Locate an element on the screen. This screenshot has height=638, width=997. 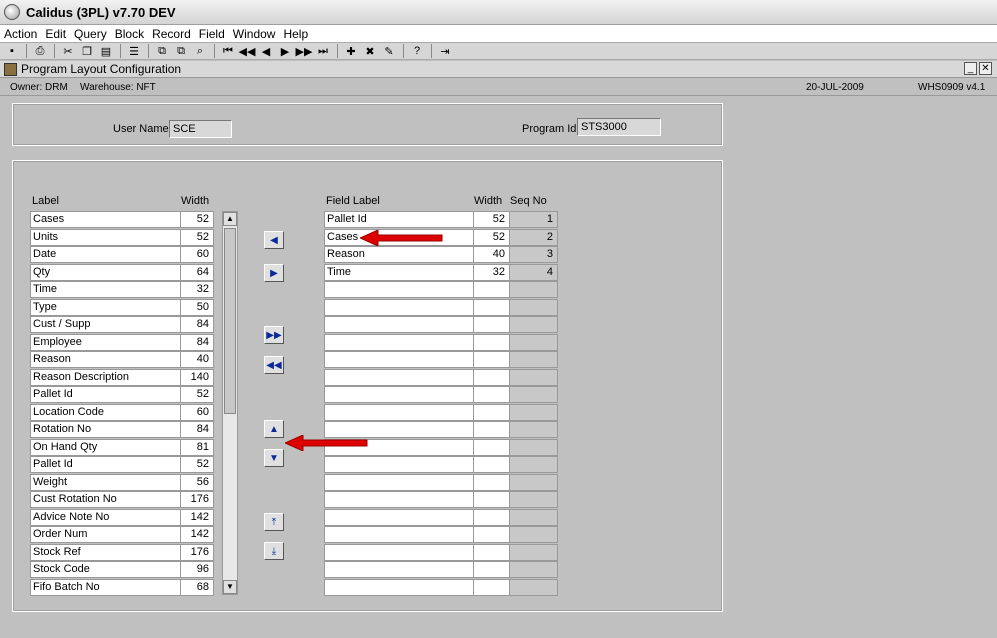
left-row-label: Employee is located at coordinates (105, 342).